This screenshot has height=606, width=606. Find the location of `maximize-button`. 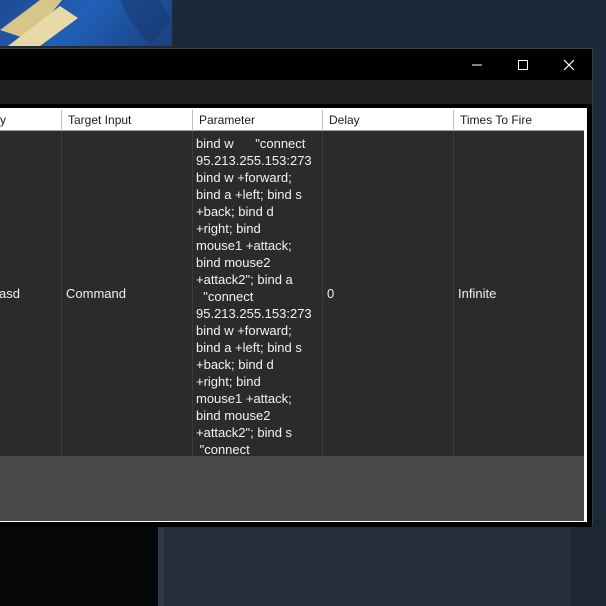

maximize-button is located at coordinates (523, 64).